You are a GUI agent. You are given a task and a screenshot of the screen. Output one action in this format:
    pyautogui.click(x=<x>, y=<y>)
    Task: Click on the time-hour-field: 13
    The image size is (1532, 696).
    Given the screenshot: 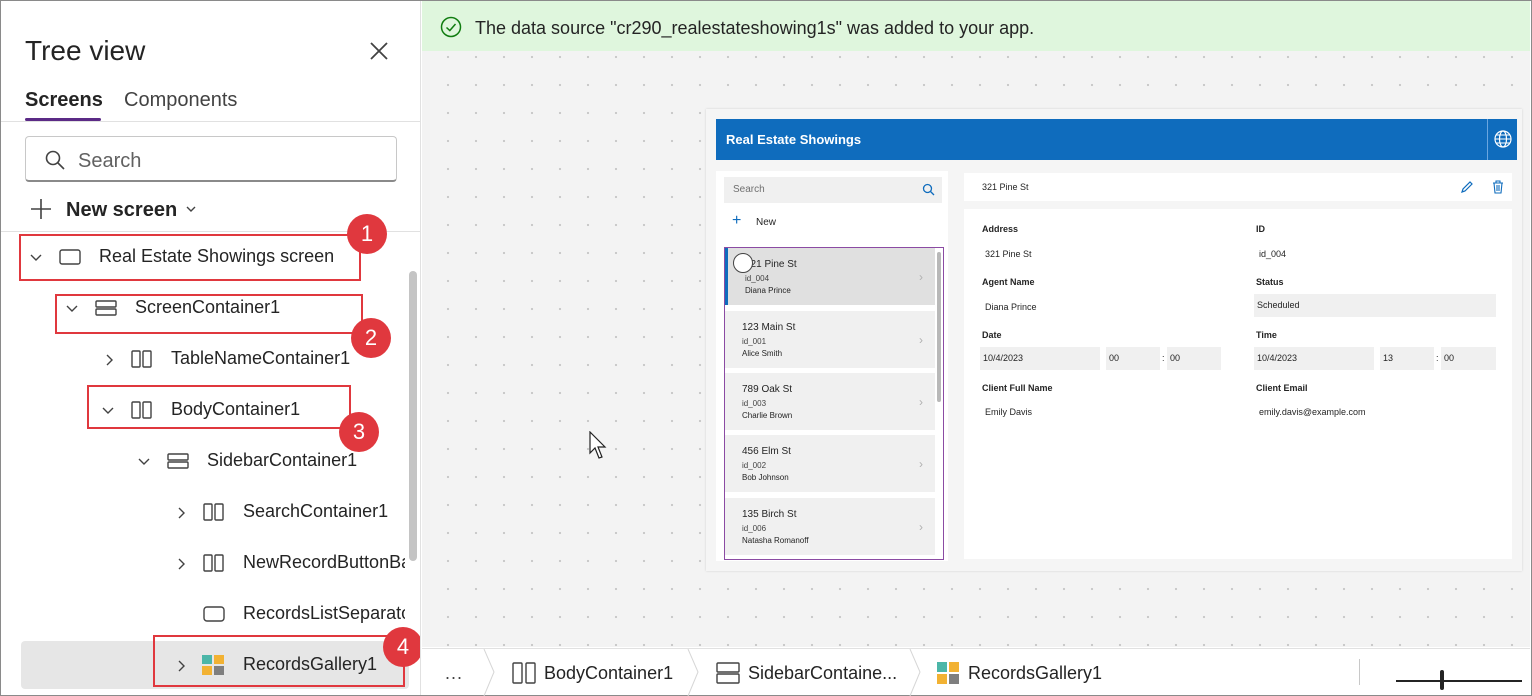 What is the action you would take?
    pyautogui.click(x=1407, y=358)
    